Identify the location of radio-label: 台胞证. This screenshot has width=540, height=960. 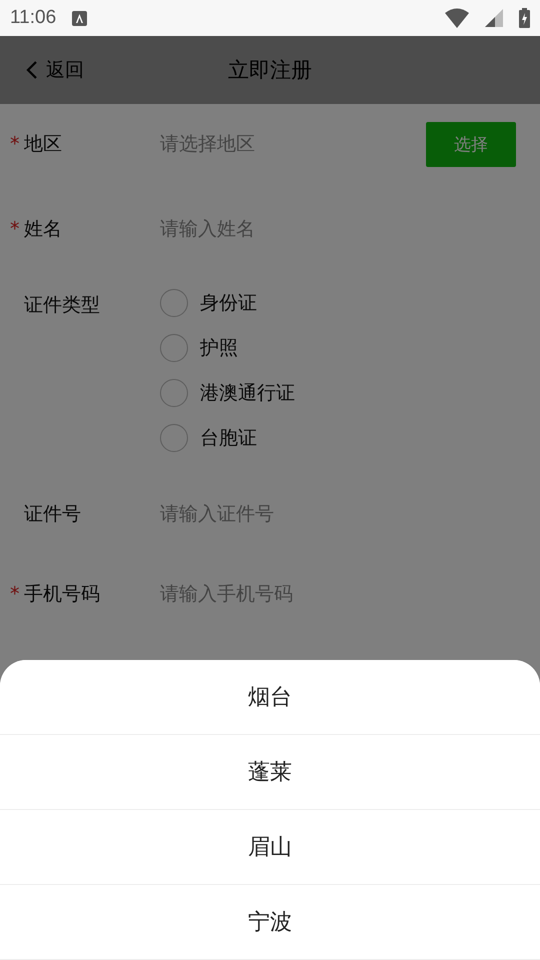
(228, 438).